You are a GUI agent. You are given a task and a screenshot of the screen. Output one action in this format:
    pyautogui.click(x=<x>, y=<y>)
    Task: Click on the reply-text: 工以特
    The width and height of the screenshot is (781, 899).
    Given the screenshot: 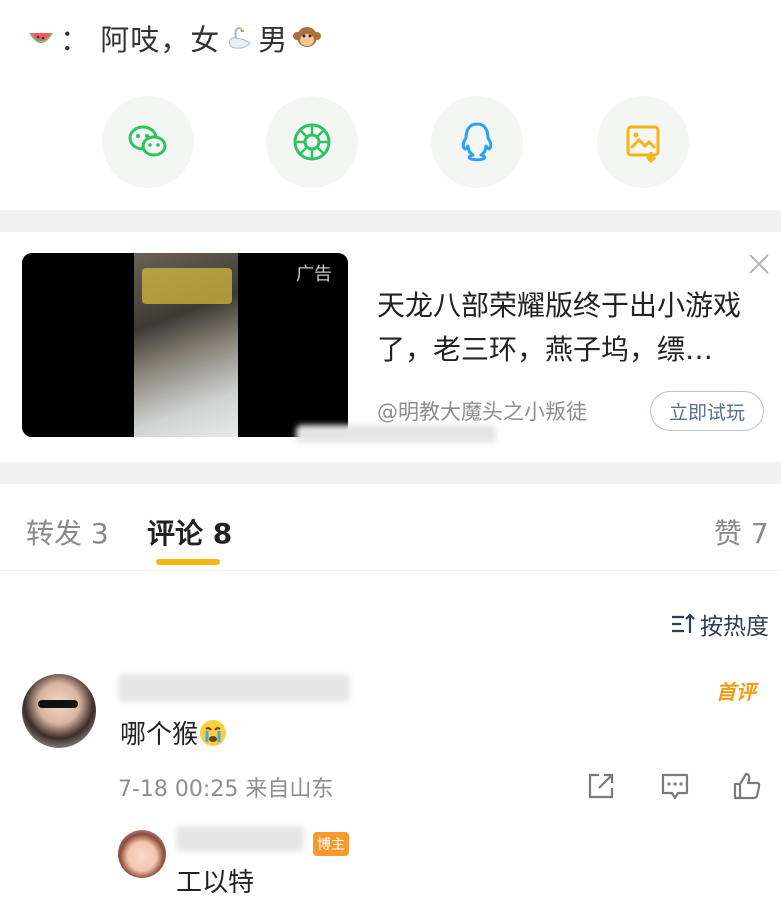 What is the action you would take?
    pyautogui.click(x=215, y=883)
    